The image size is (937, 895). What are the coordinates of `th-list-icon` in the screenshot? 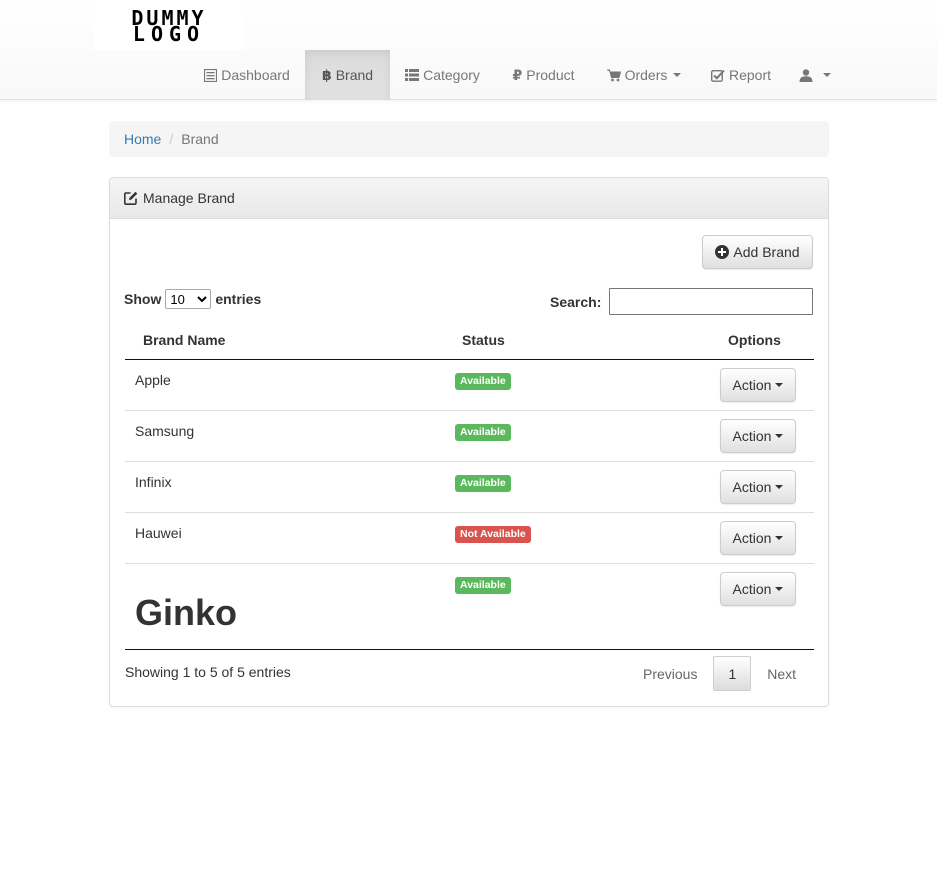 It's located at (412, 75).